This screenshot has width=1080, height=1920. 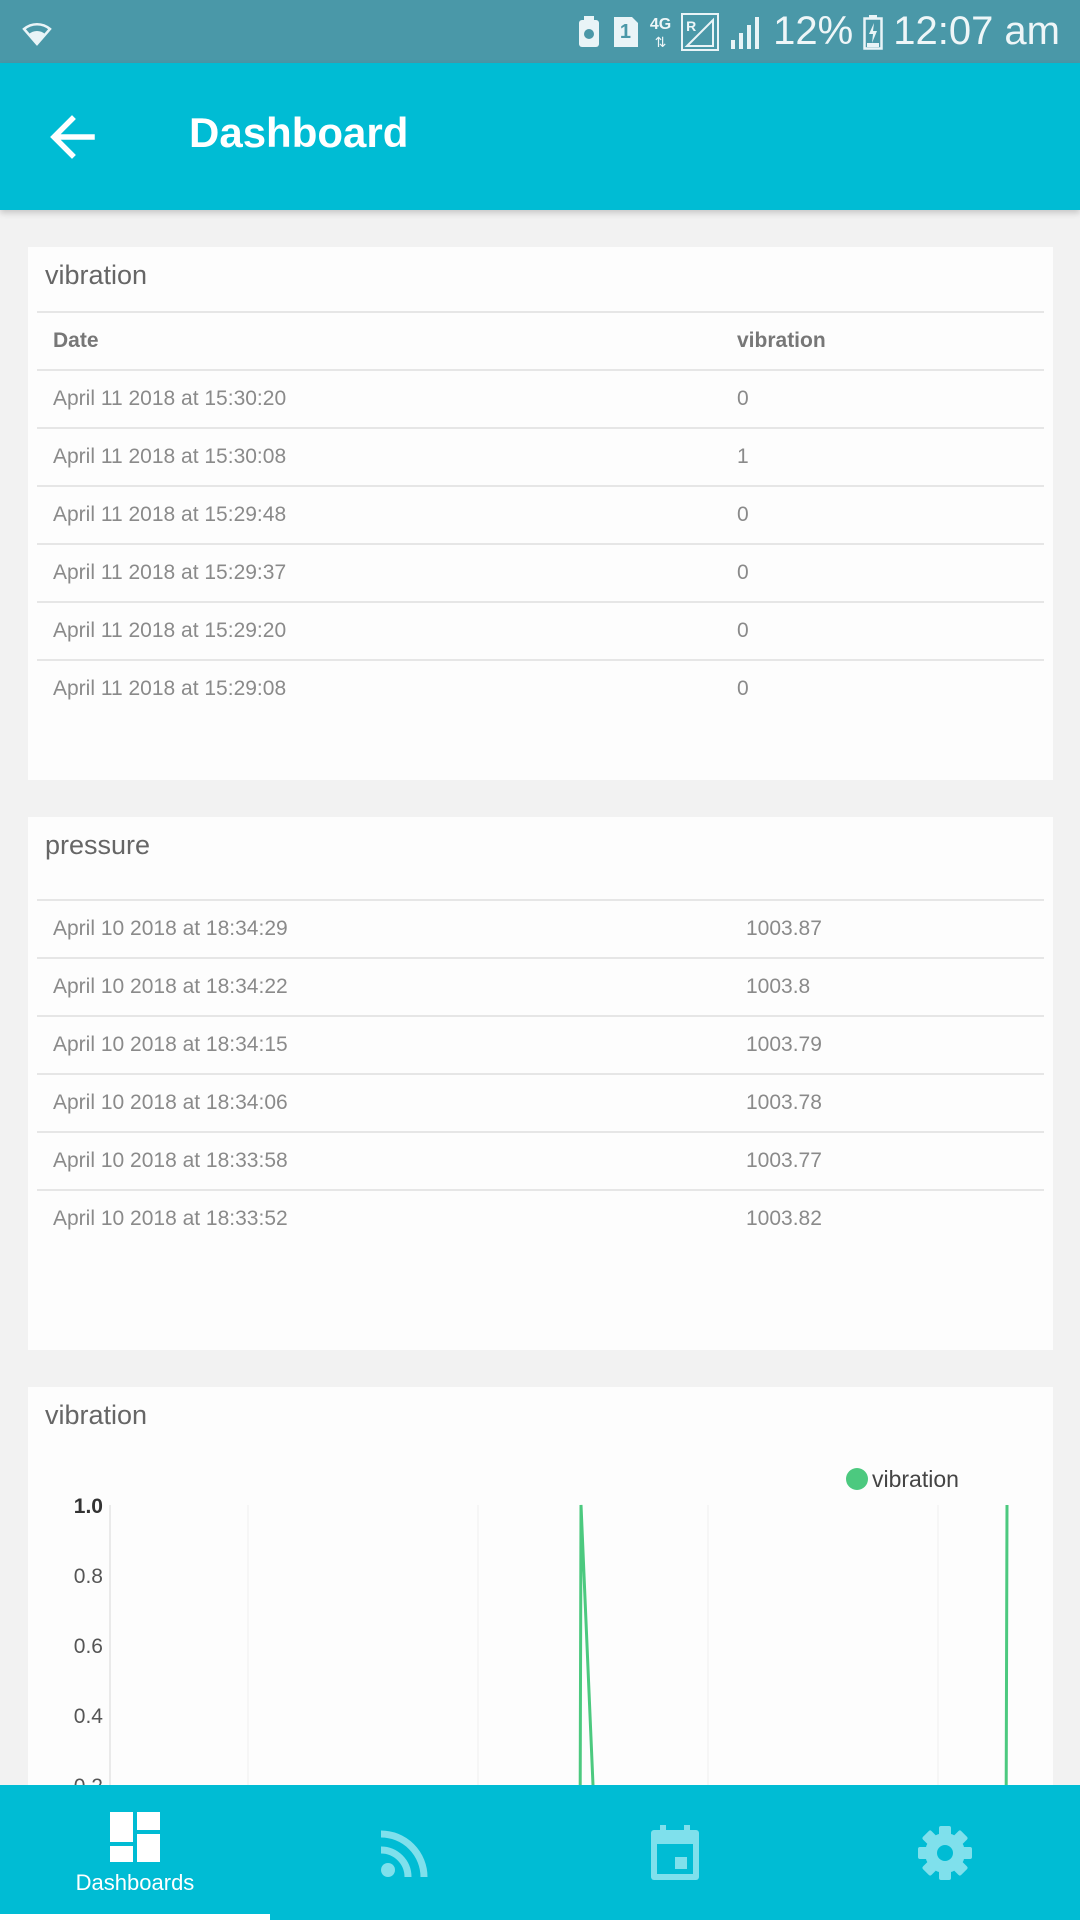 I want to click on clock: 12:07 am, so click(x=976, y=31).